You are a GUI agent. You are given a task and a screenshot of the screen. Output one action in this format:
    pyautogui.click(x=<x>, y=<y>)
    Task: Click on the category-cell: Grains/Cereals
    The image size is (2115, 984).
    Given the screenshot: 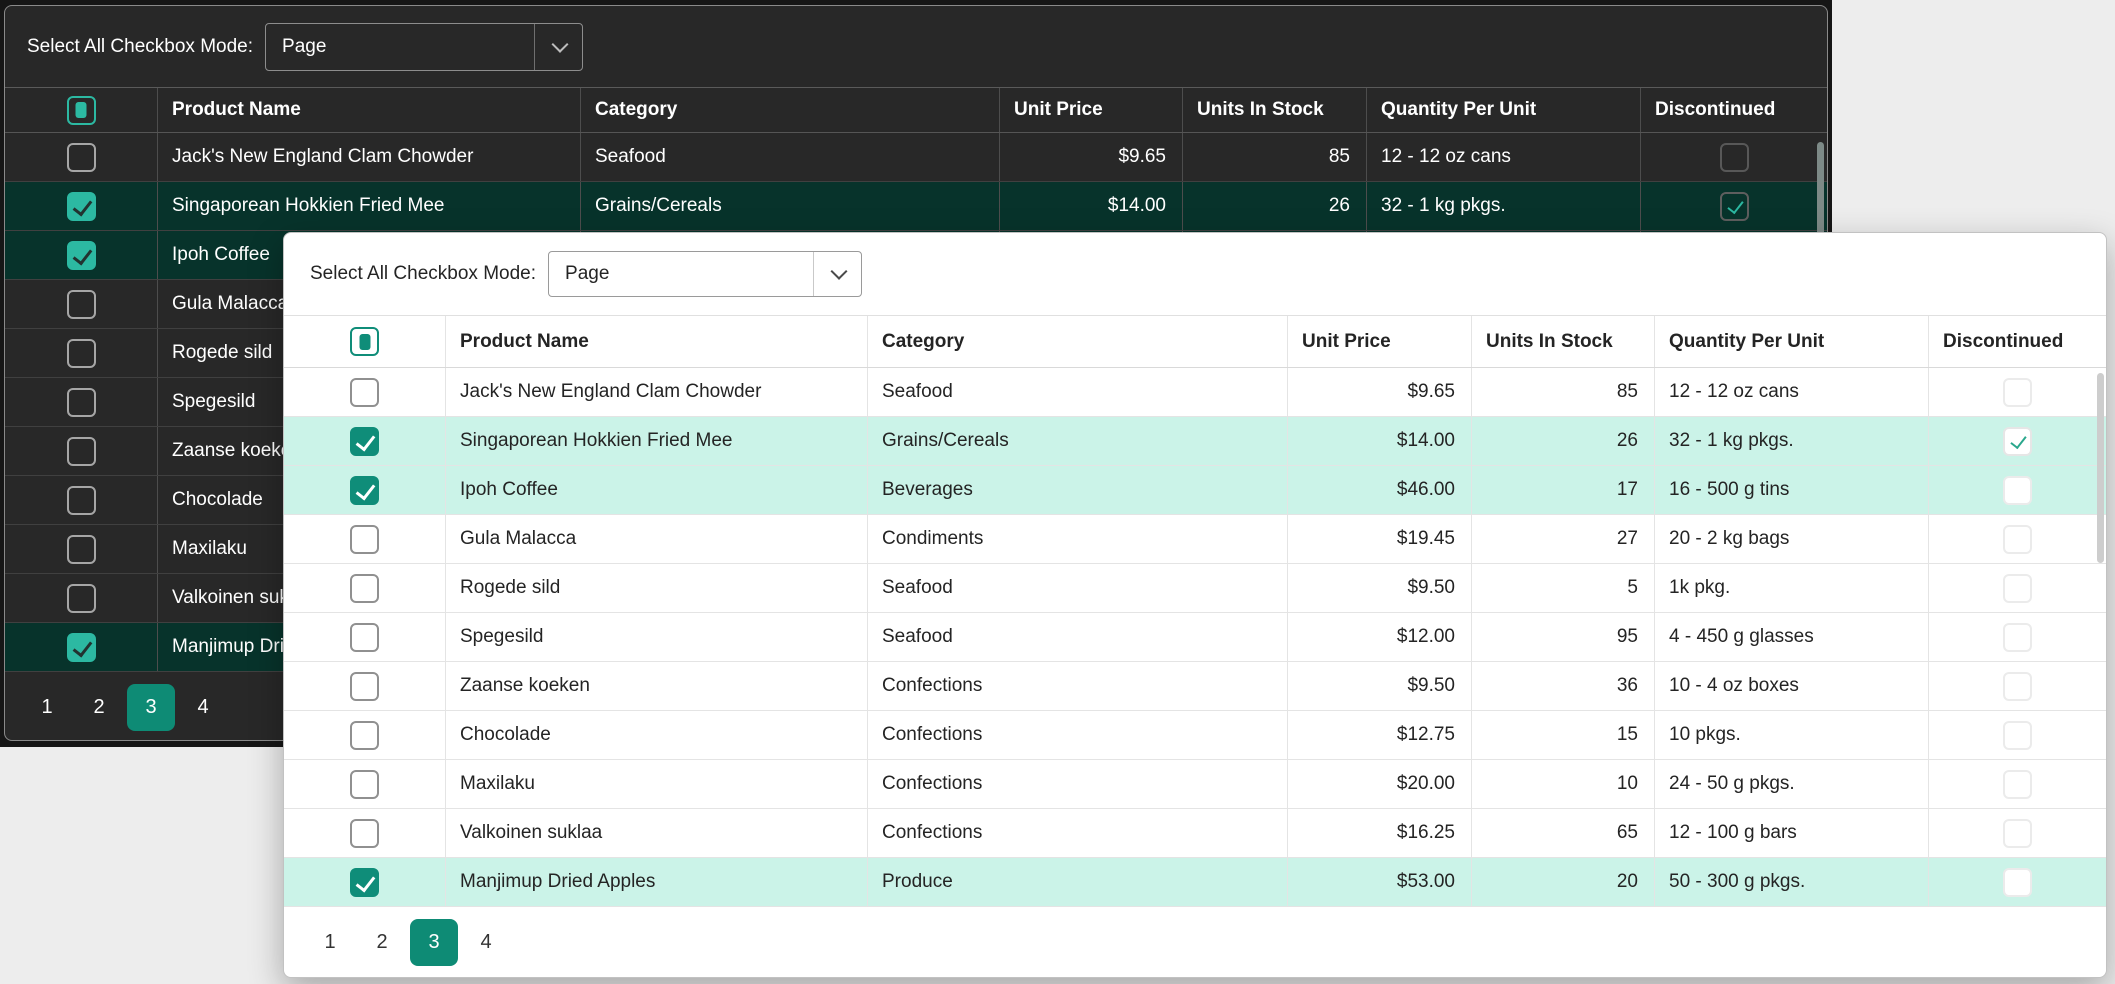 What is the action you would take?
    pyautogui.click(x=790, y=206)
    